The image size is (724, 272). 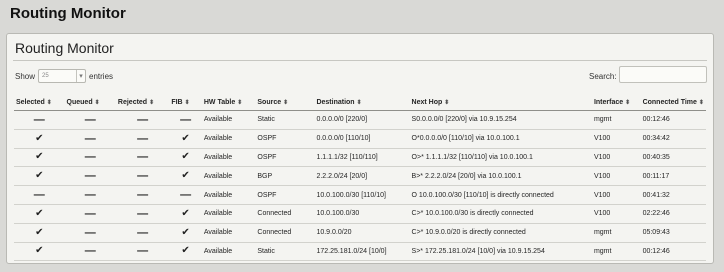 What do you see at coordinates (45, 76) in the screenshot?
I see `entries-value: 25` at bounding box center [45, 76].